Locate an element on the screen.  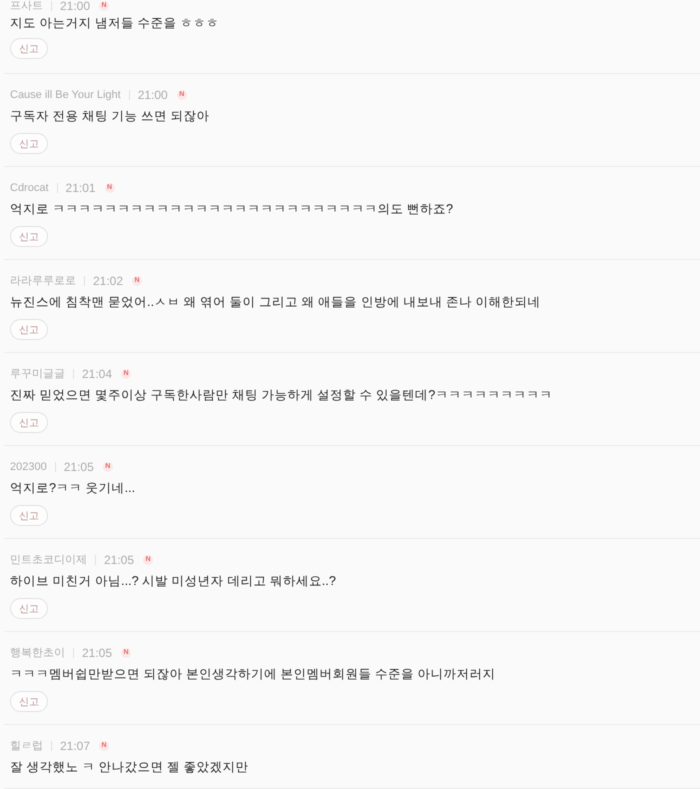
comment-text: 잘 생각했노 ㅋ 안나갔으면 젤 좋았겠지만 is located at coordinates (129, 767).